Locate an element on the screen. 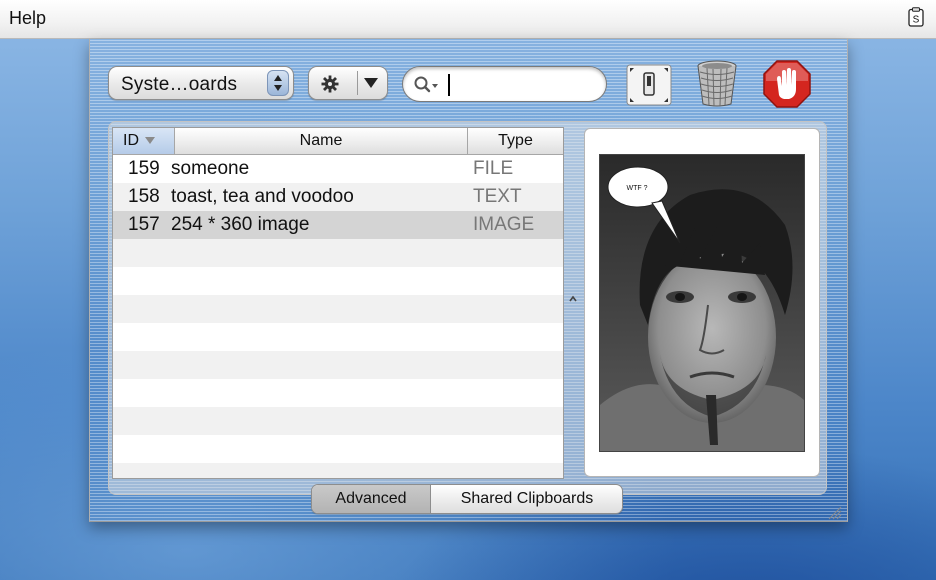 Image resolution: width=936 pixels, height=580 pixels. table-header: ID Name Type is located at coordinates (338, 141).